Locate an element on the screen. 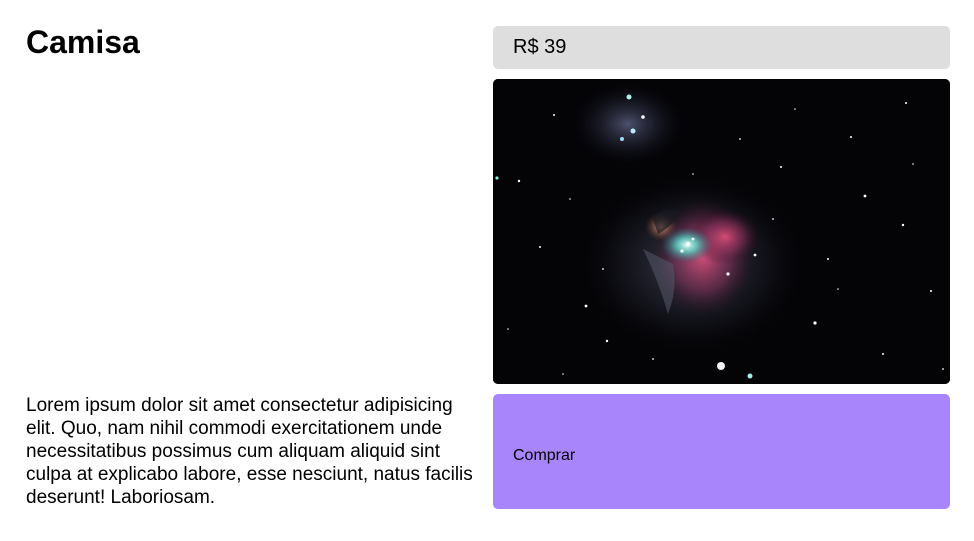  buy-button: Comprar is located at coordinates (721, 451).